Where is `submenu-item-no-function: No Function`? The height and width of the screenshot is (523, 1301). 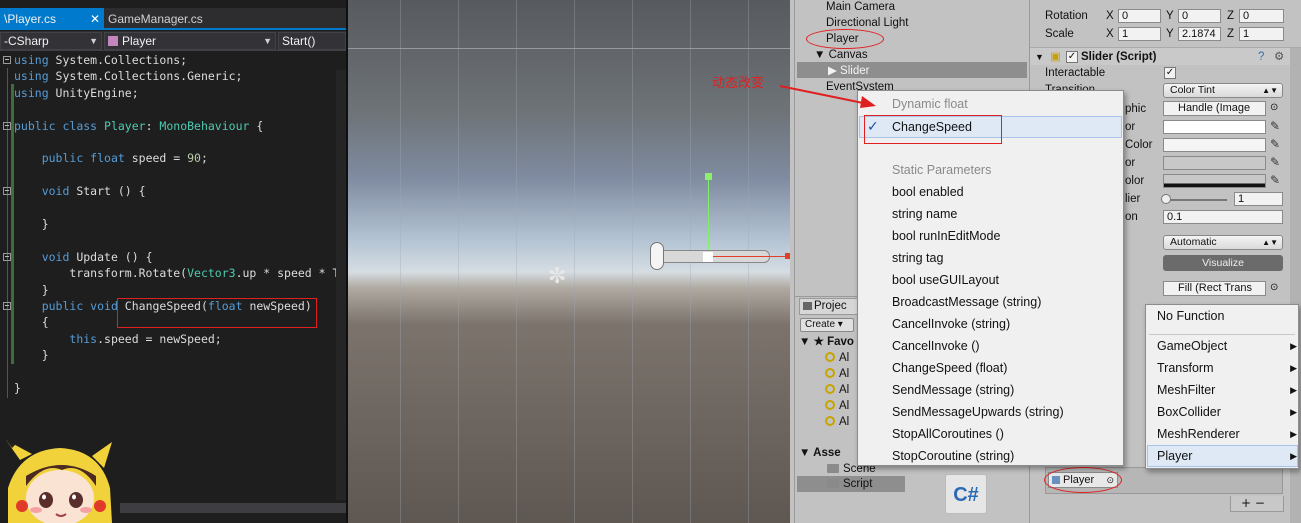
submenu-item-no-function: No Function is located at coordinates (1227, 316).